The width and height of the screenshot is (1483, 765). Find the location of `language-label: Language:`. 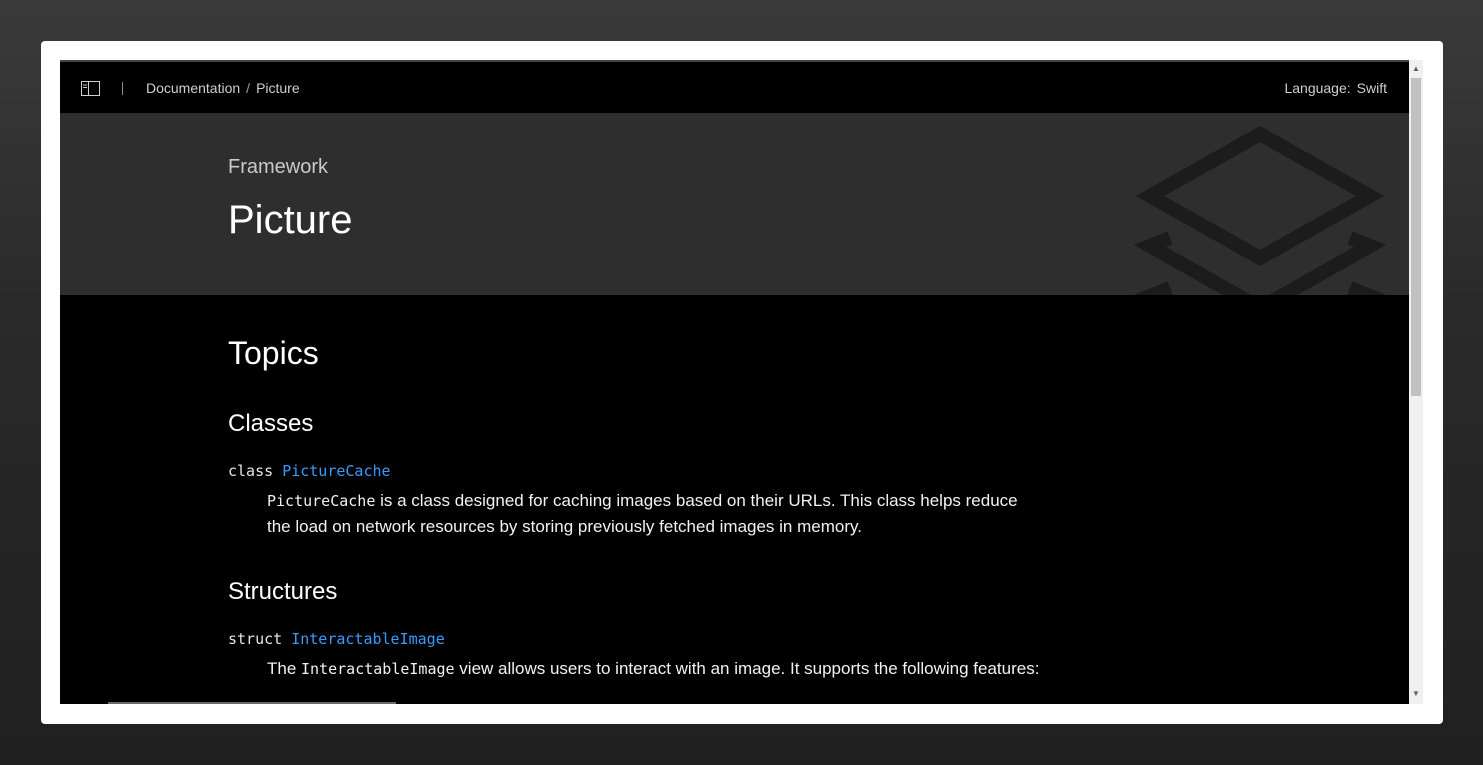

language-label: Language: is located at coordinates (1317, 88).